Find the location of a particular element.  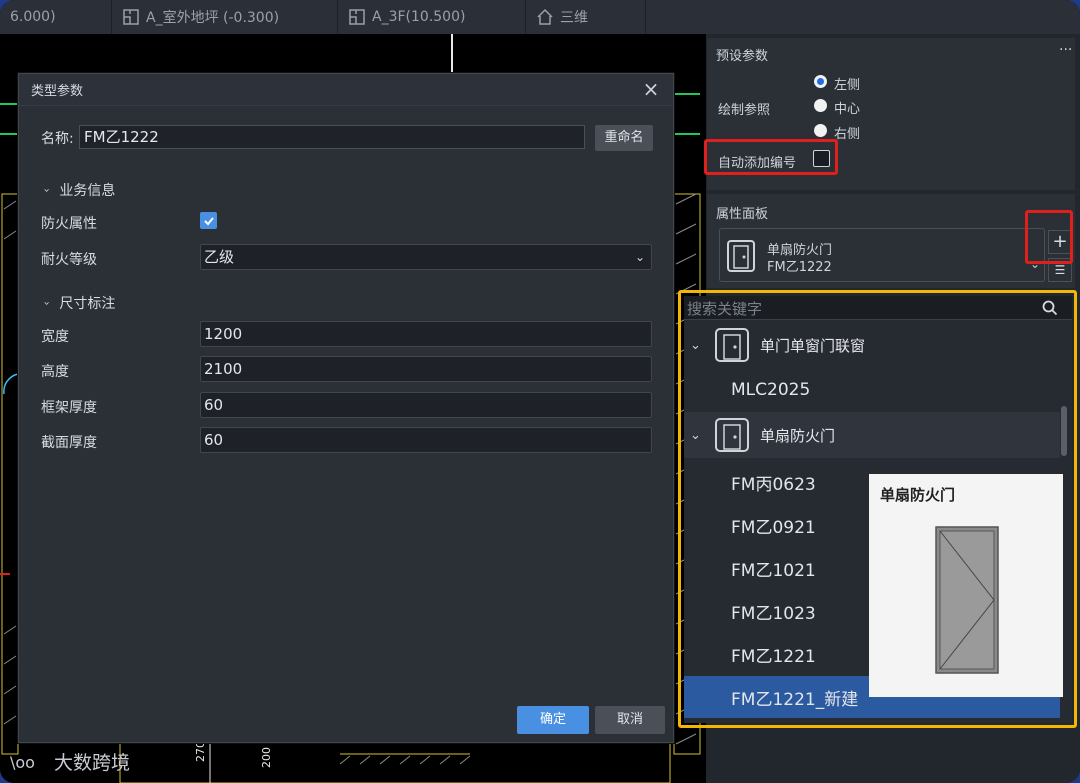

fire-level-value: 乙级 is located at coordinates (219, 257).